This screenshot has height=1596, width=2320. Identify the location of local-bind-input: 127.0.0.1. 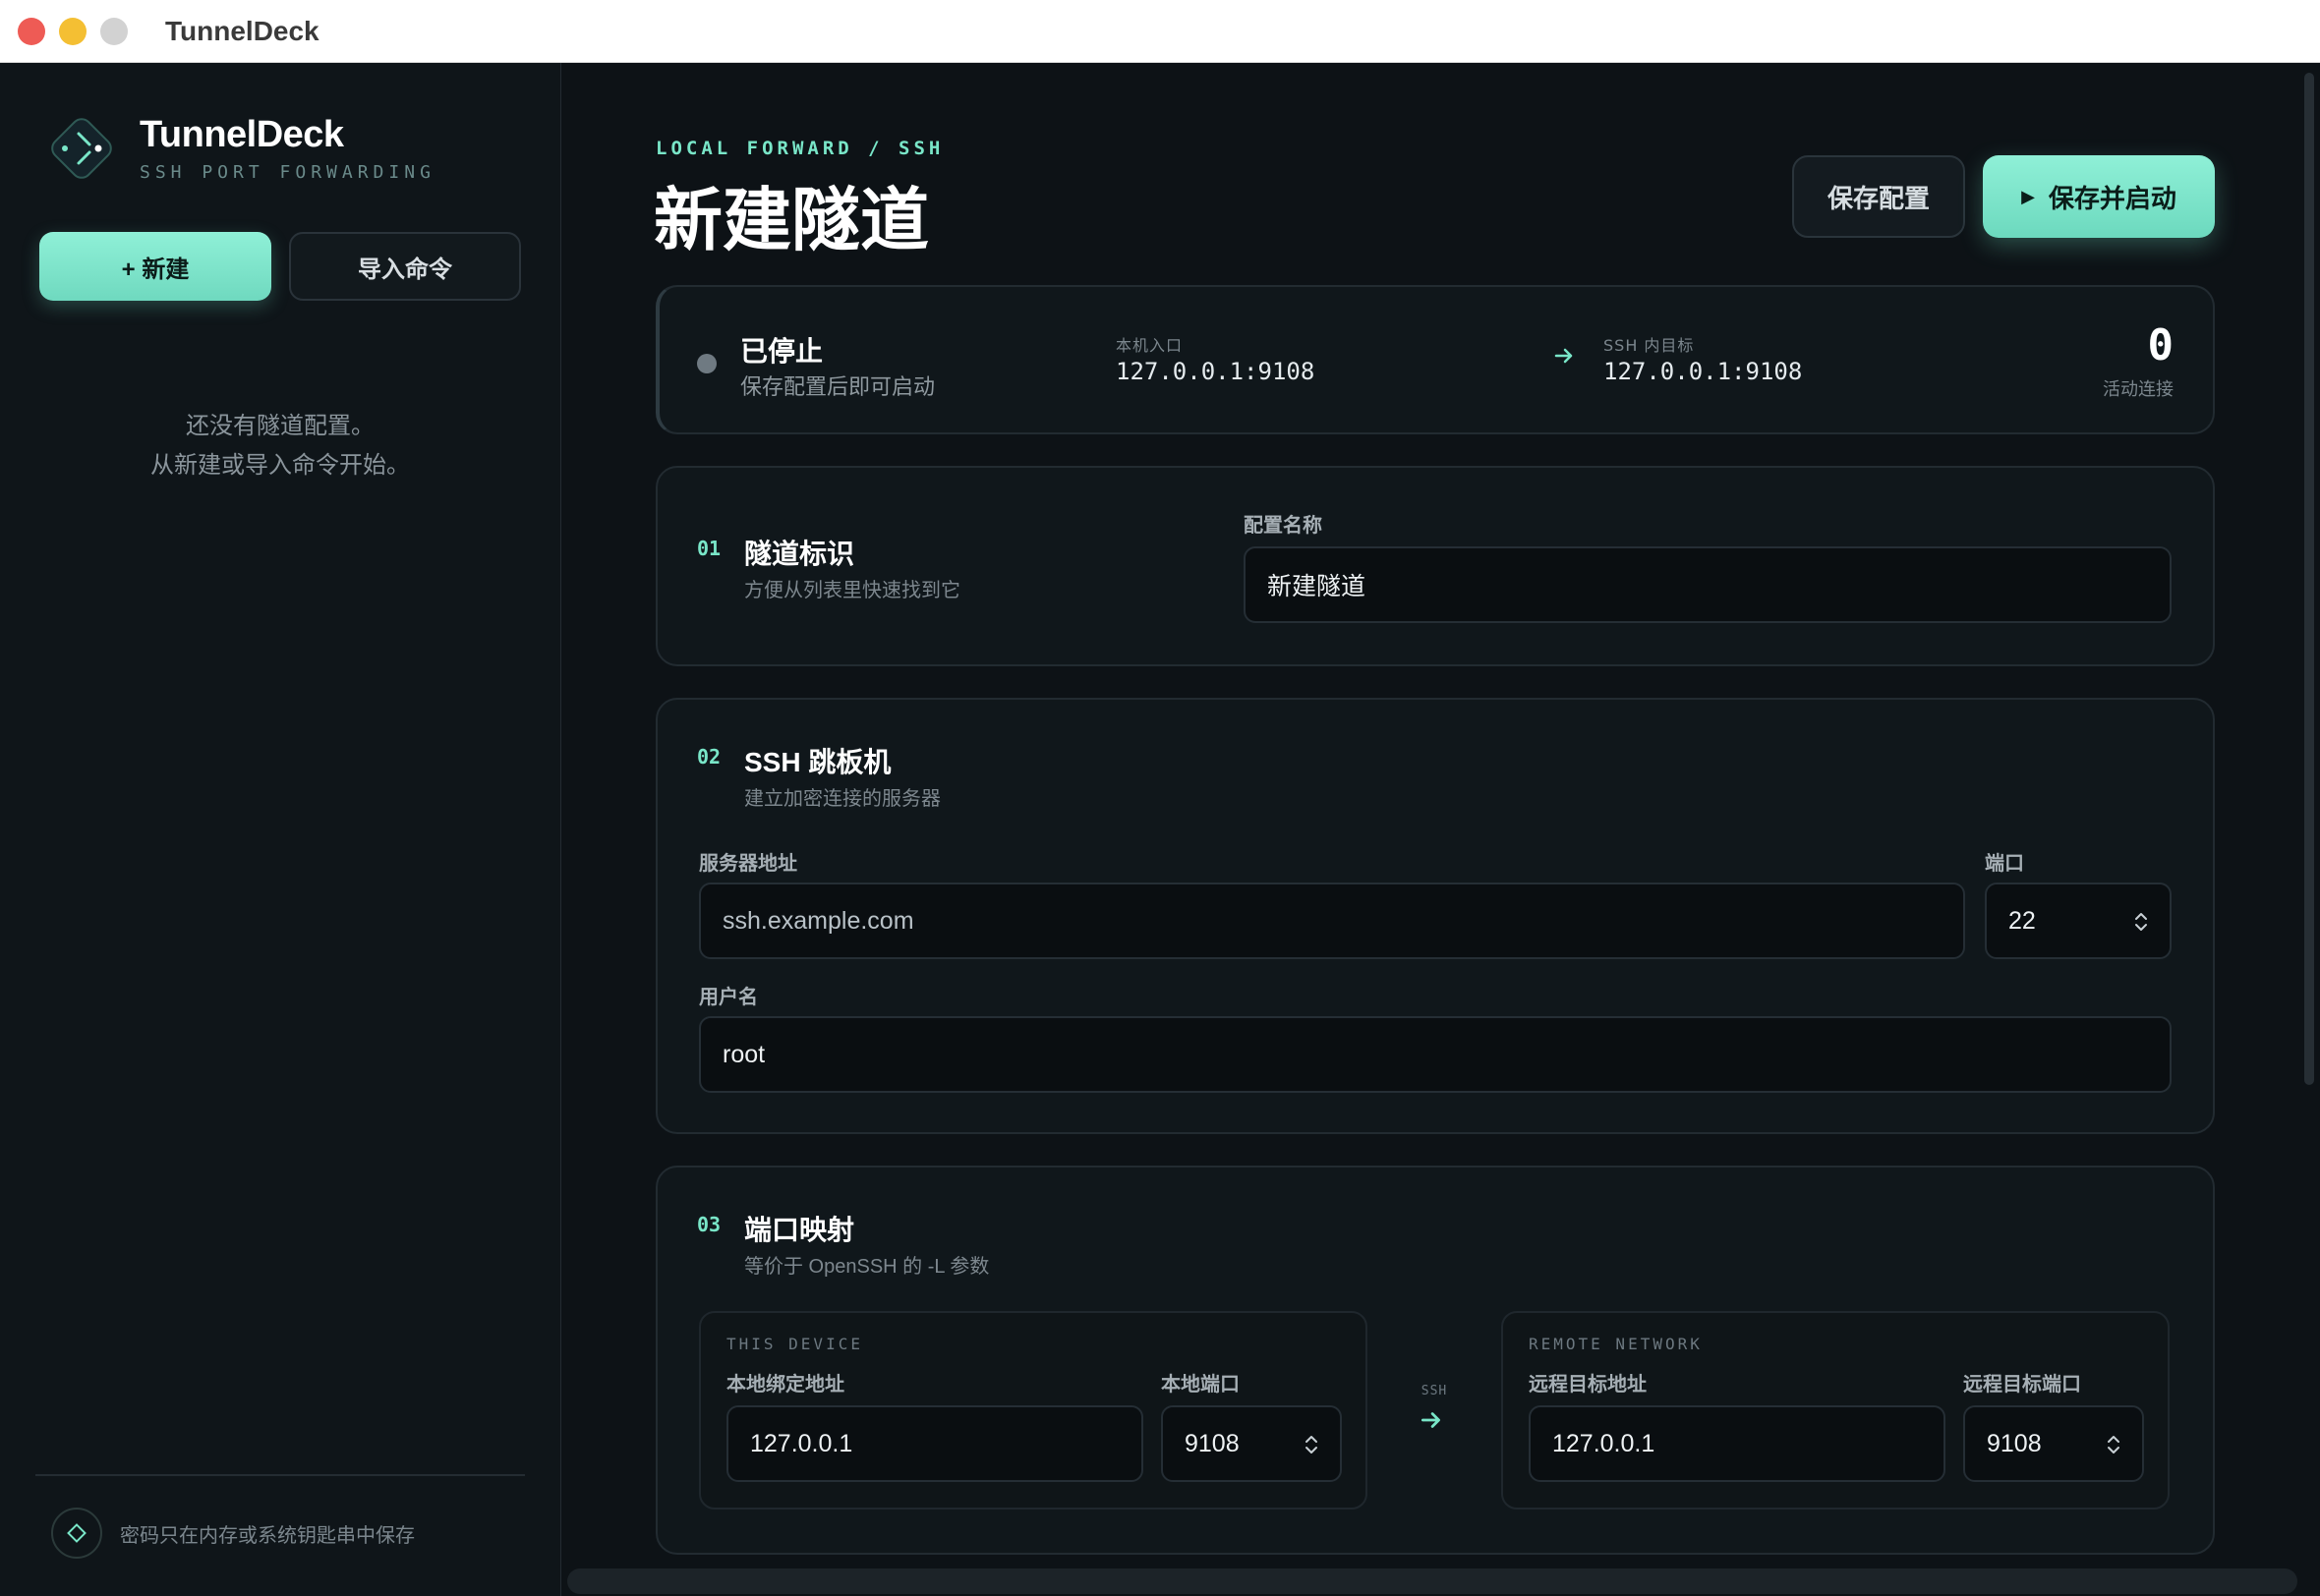
(934, 1443).